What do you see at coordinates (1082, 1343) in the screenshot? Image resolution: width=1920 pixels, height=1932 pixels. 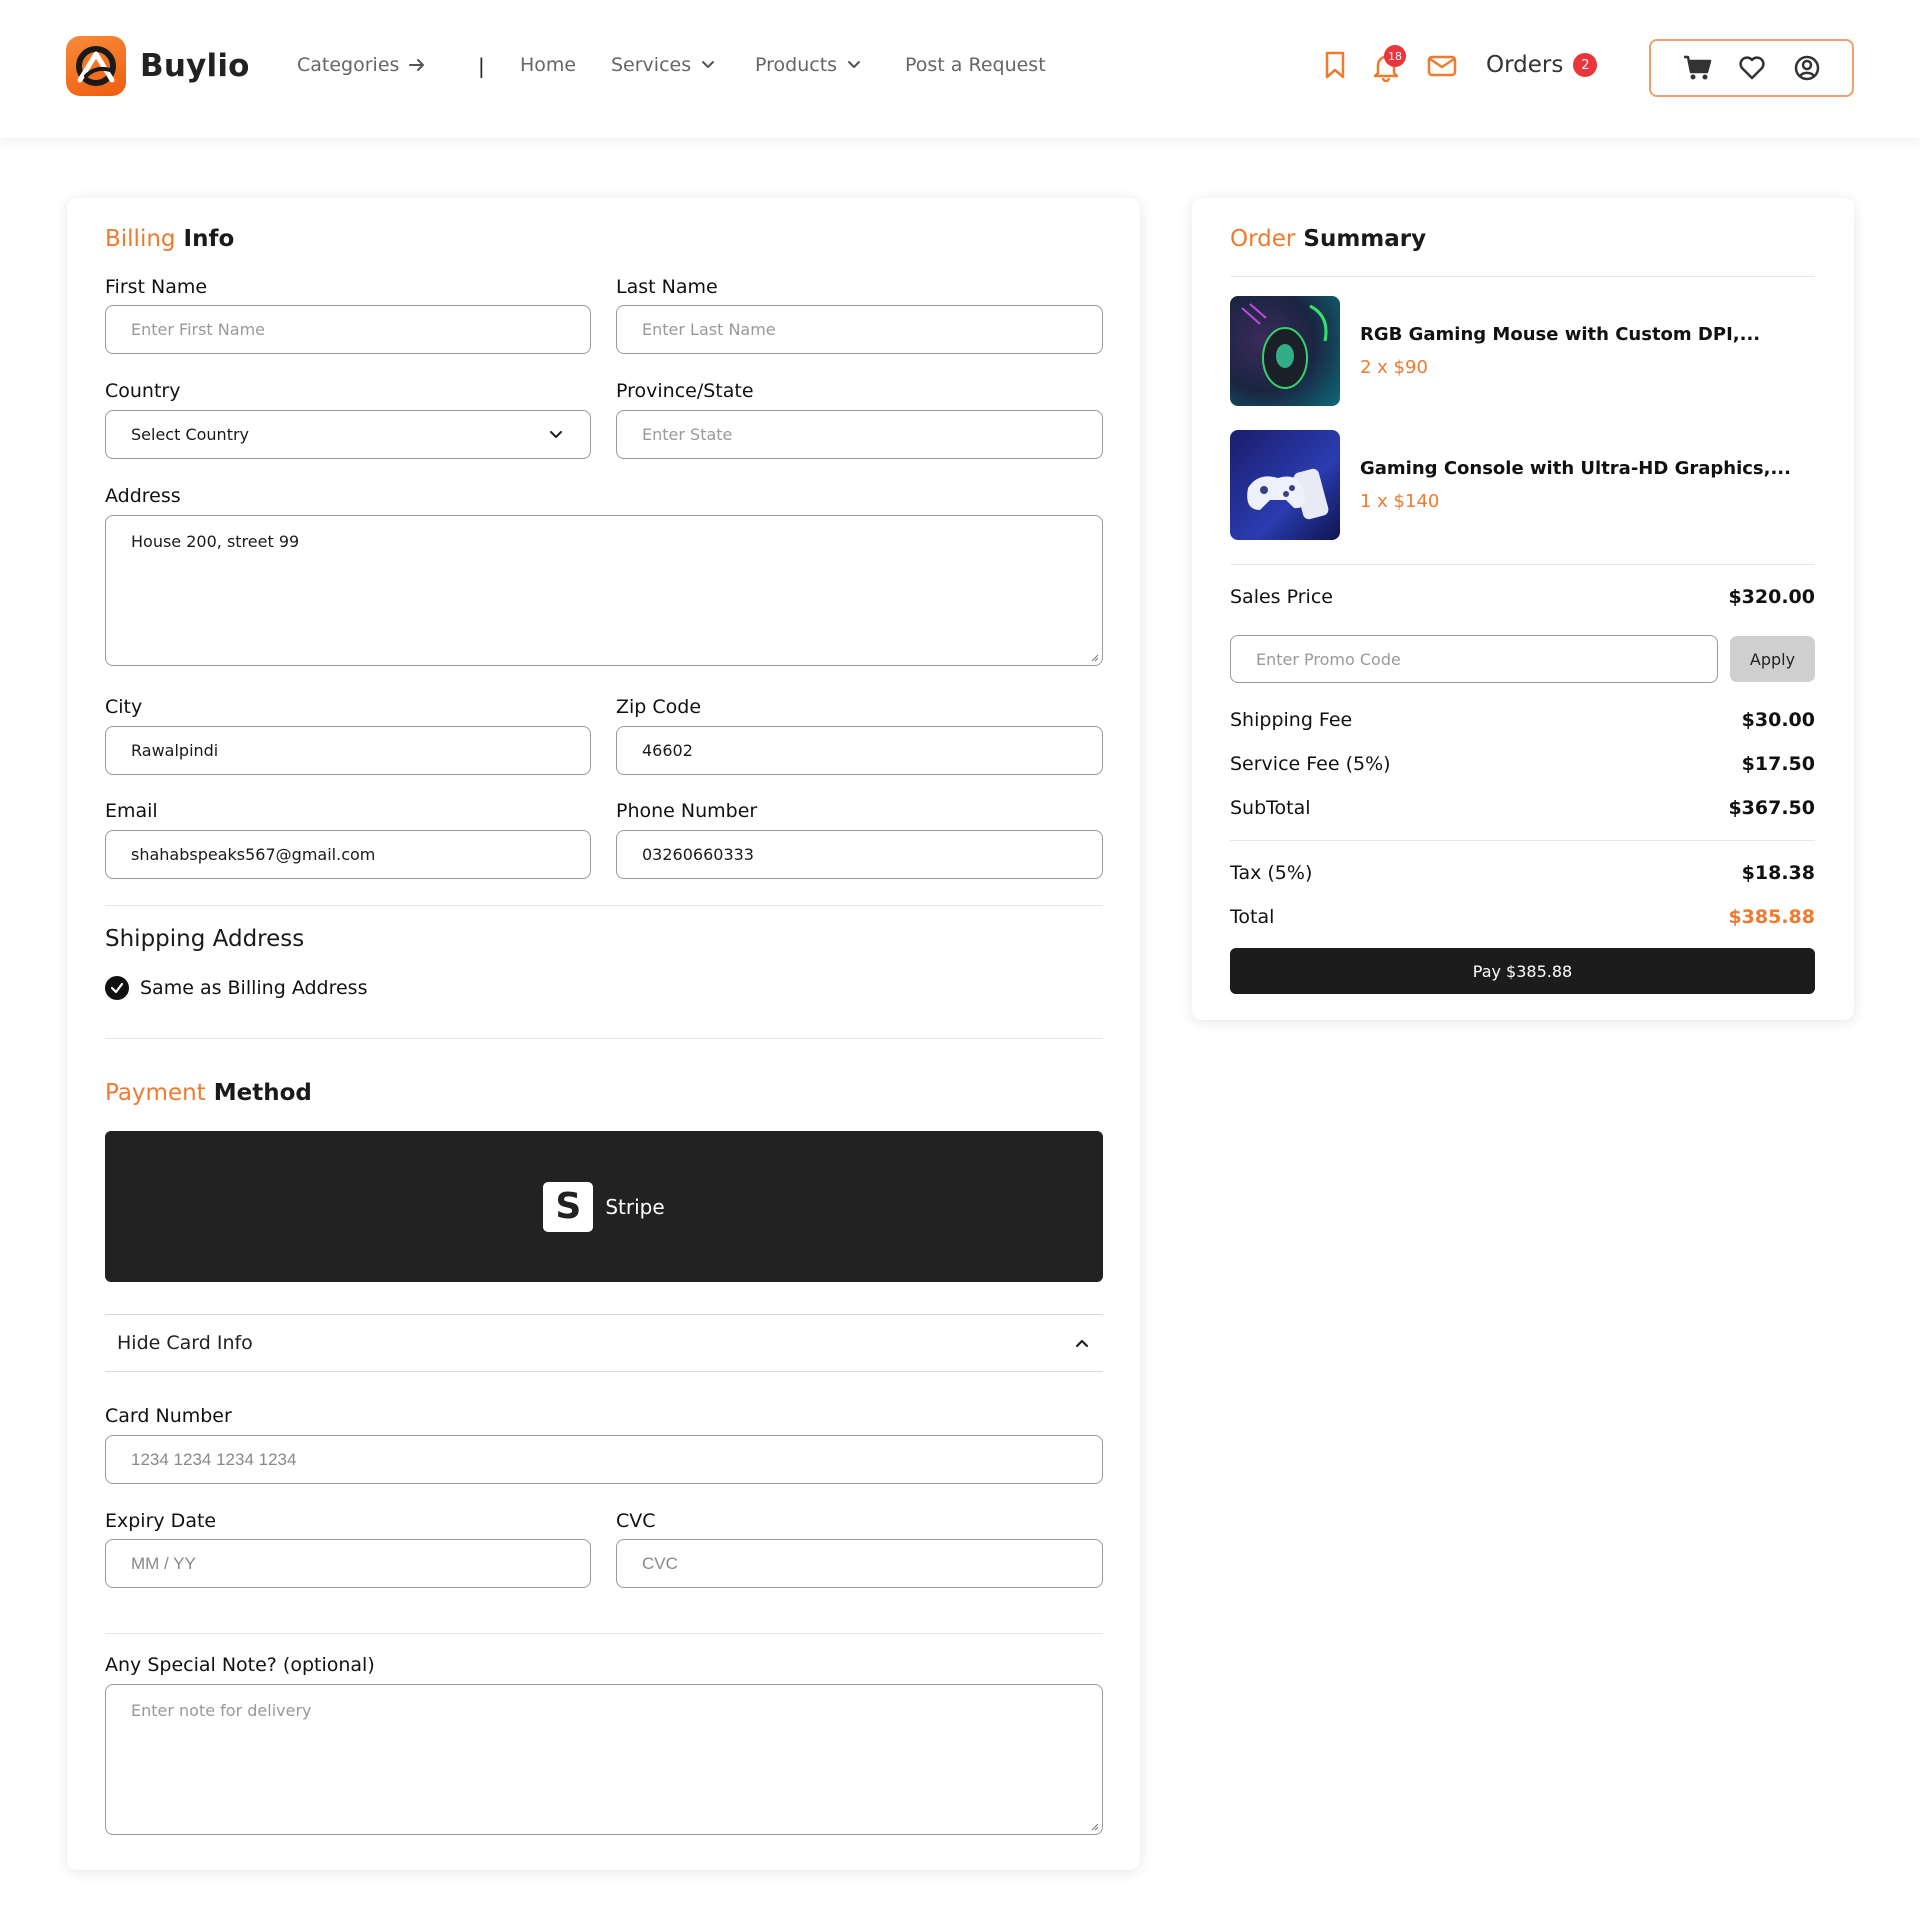 I see `chevron-up-icon` at bounding box center [1082, 1343].